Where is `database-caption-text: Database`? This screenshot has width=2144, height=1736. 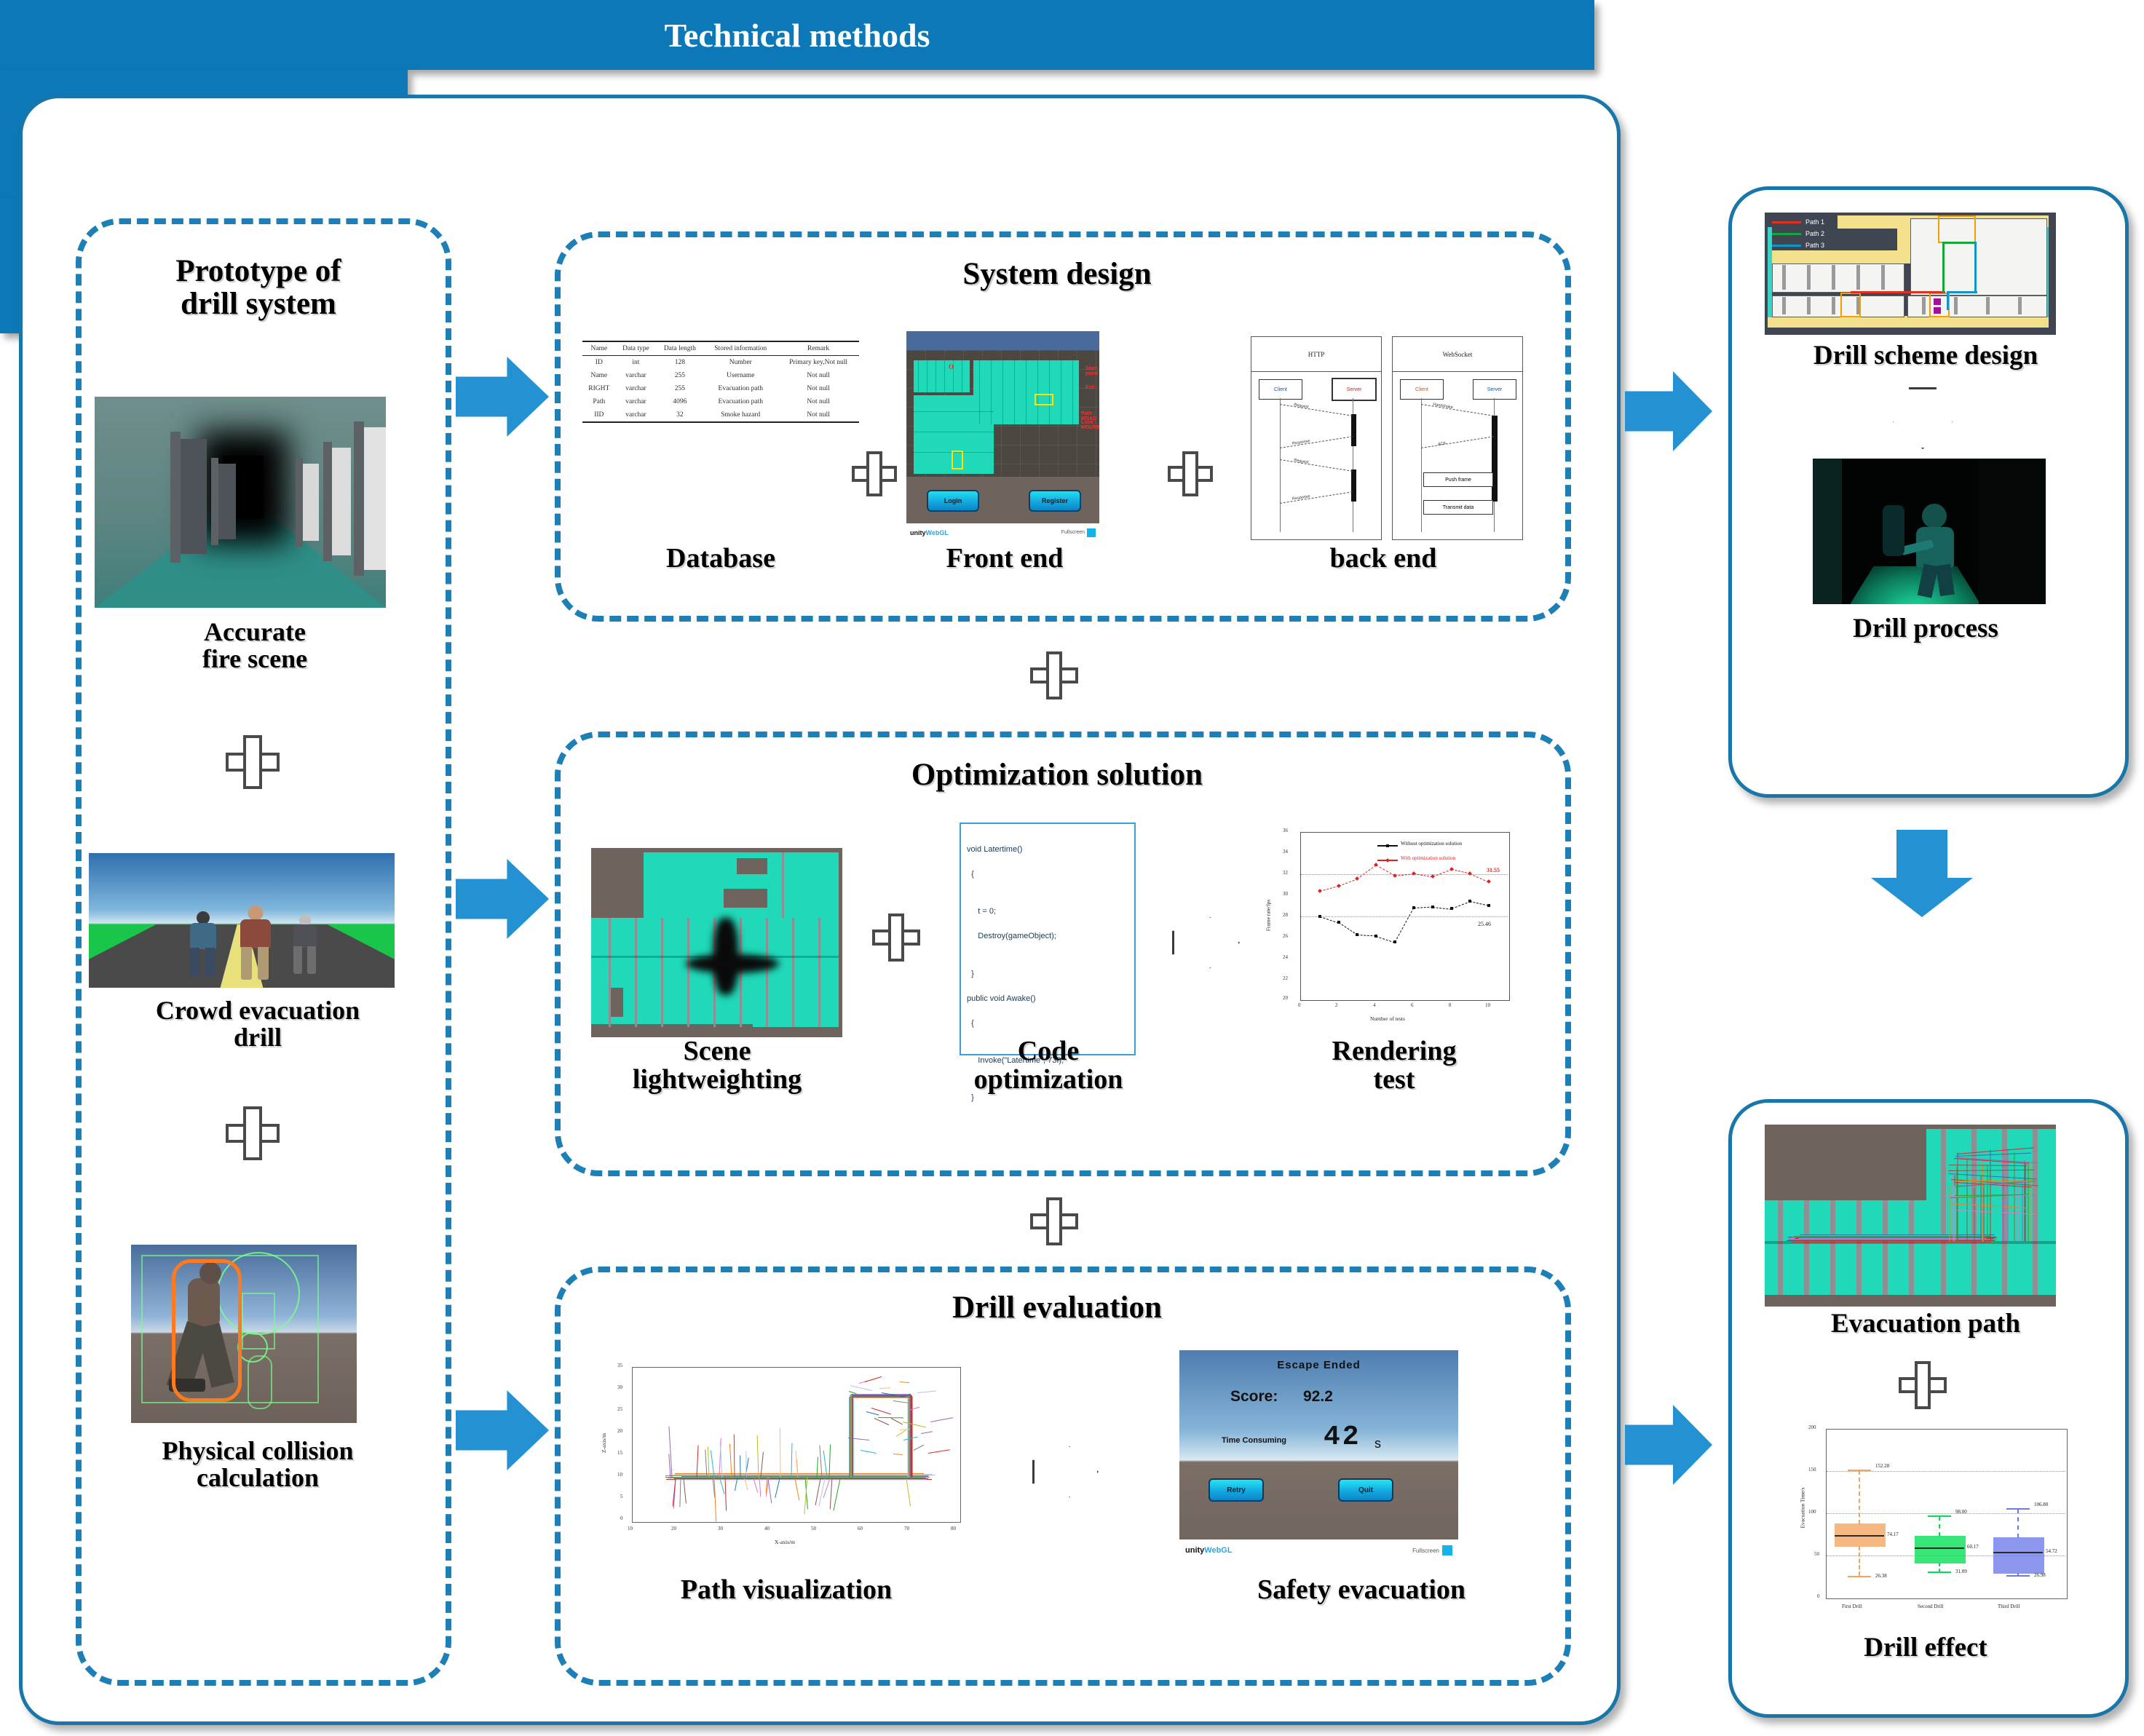
database-caption-text: Database is located at coordinates (721, 558).